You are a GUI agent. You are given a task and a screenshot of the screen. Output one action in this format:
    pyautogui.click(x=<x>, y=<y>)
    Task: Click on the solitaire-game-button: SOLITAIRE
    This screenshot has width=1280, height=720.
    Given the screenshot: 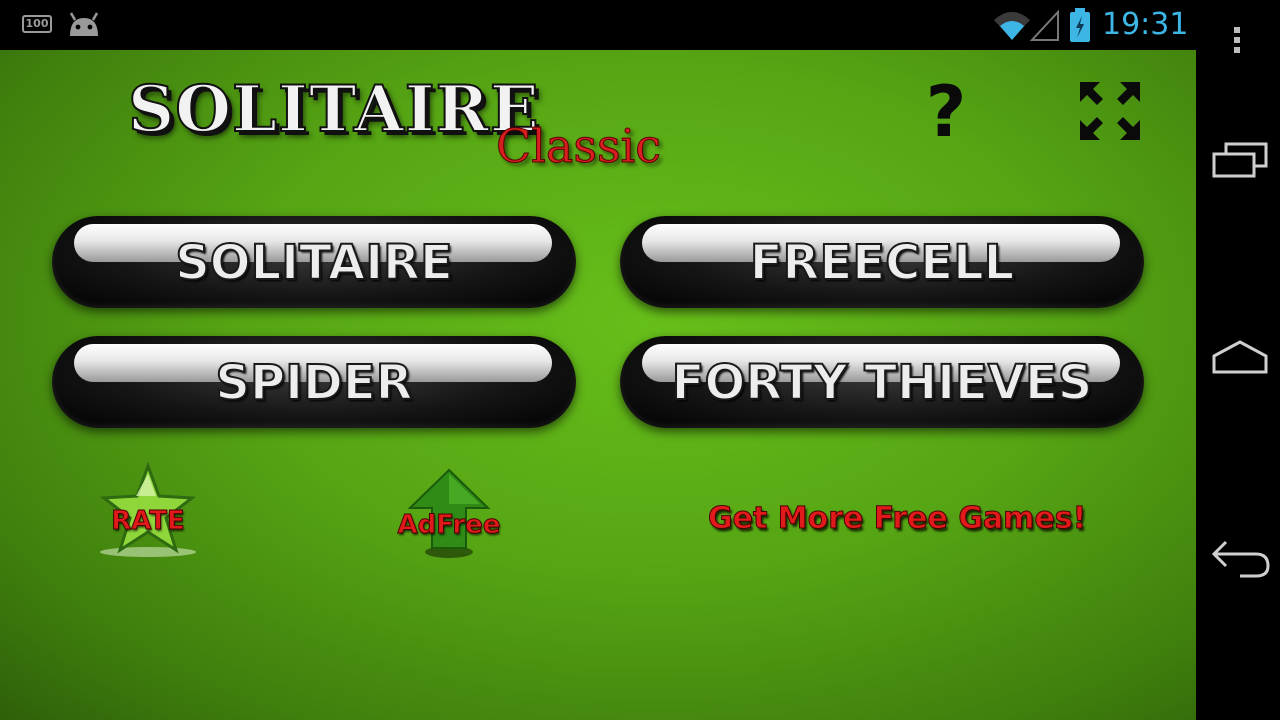 What is the action you would take?
    pyautogui.click(x=314, y=262)
    